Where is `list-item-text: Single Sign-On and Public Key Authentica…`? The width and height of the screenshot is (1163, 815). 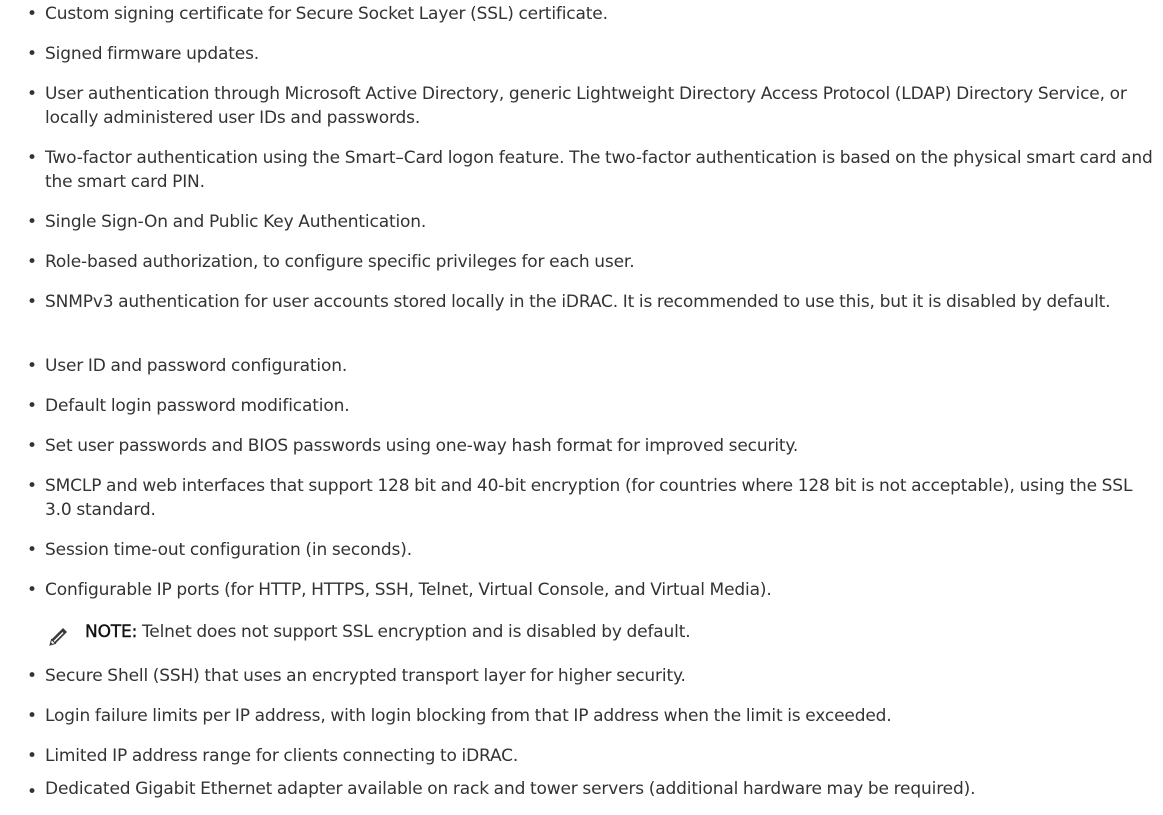 list-item-text: Single Sign-On and Public Key Authentica… is located at coordinates (236, 222).